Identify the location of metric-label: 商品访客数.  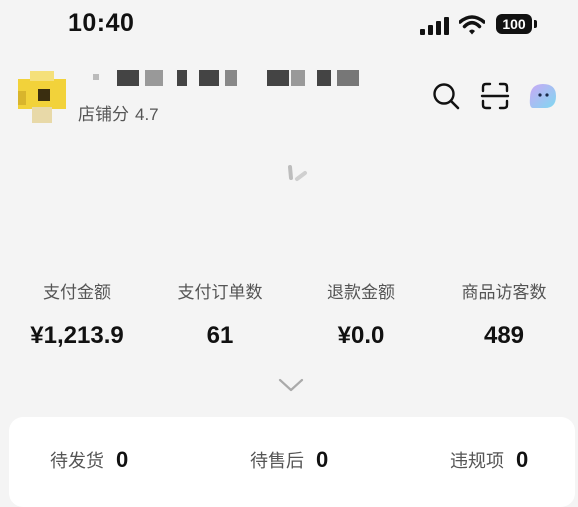
(504, 292).